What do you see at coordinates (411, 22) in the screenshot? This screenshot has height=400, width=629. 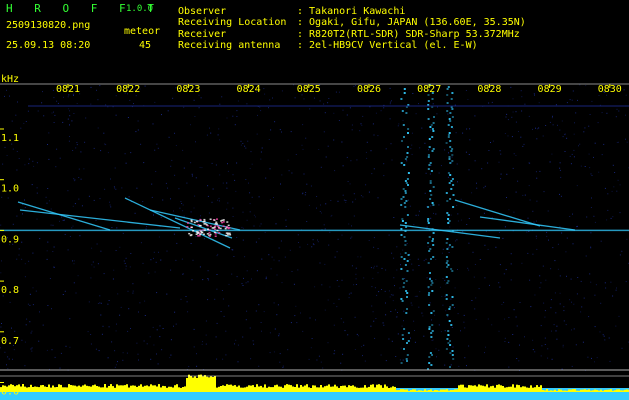 I see `location-value: : Ogaki, Gifu, JAPAN (136.60E, 35.35N)` at bounding box center [411, 22].